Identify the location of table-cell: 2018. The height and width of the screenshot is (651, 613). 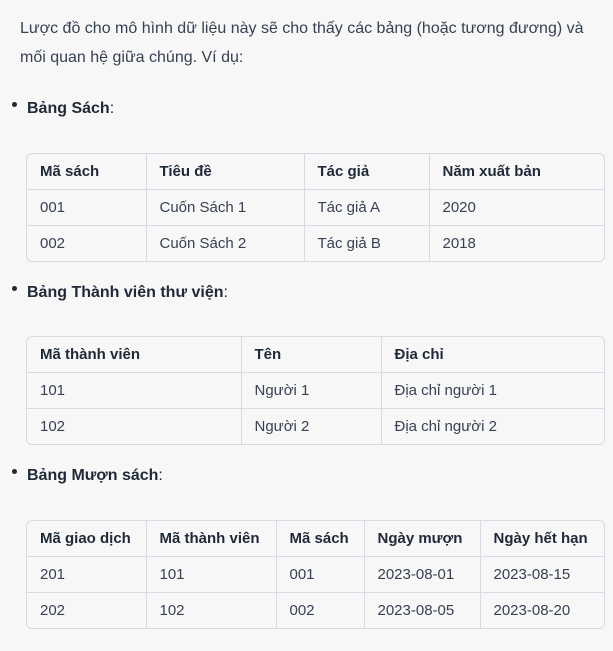
(459, 243).